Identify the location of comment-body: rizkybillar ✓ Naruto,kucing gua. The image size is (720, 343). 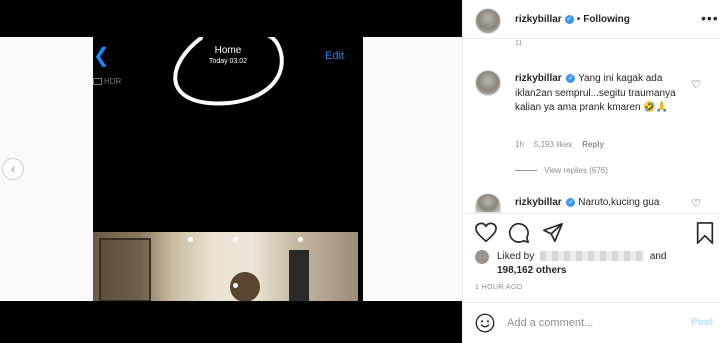
(605, 204).